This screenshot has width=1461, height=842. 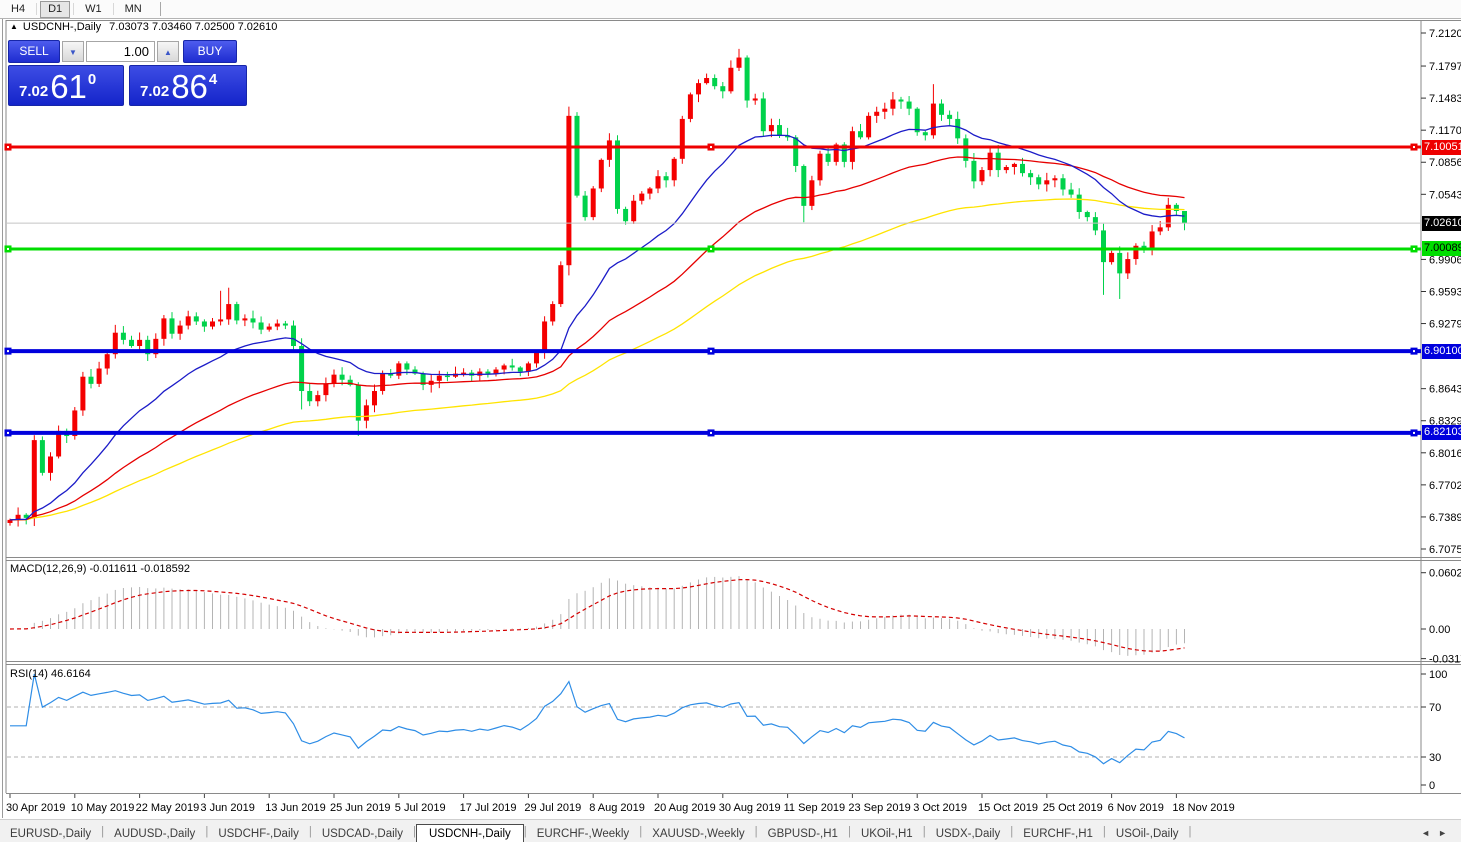 I want to click on tab-usdcad-daily: USDCAD-,Daily, so click(x=362, y=833).